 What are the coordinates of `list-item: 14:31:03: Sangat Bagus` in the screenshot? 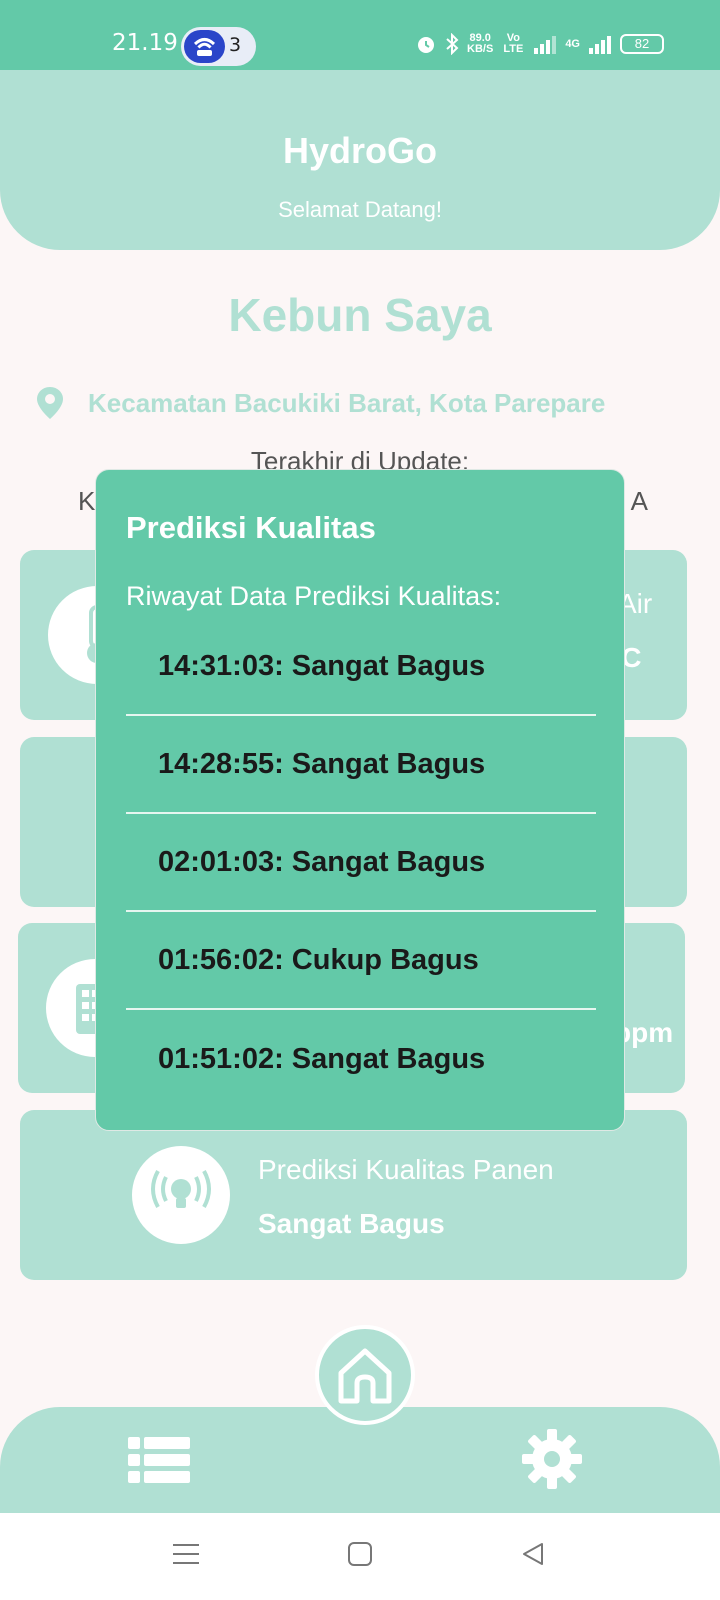 It's located at (361, 667).